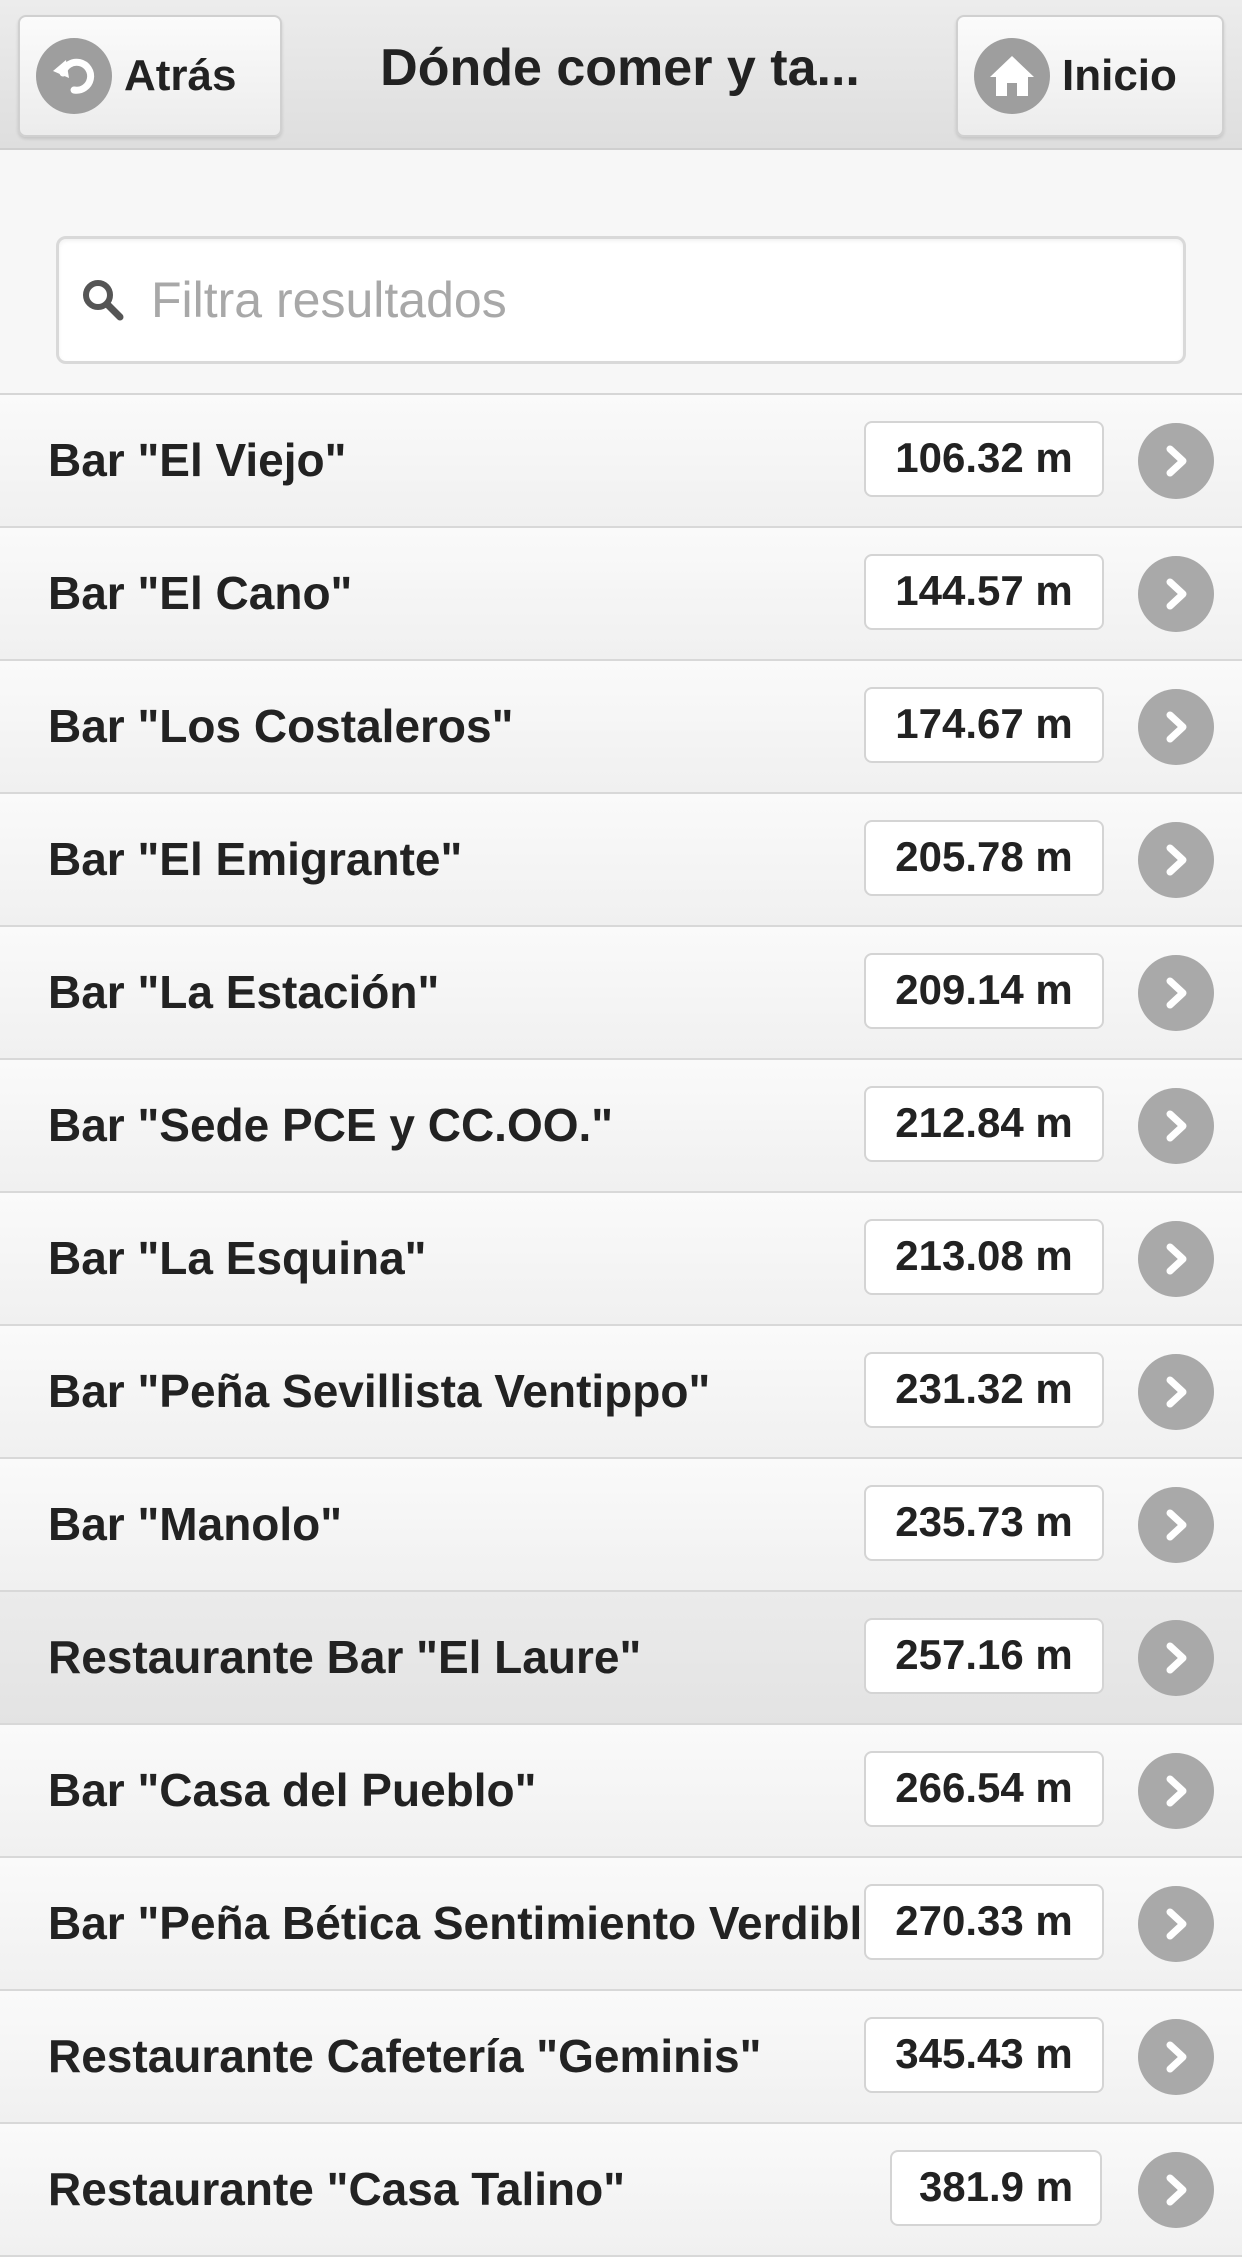 The height and width of the screenshot is (2257, 1242). Describe the element at coordinates (984, 1789) in the screenshot. I see `distance-badge: 266.54 m` at that location.